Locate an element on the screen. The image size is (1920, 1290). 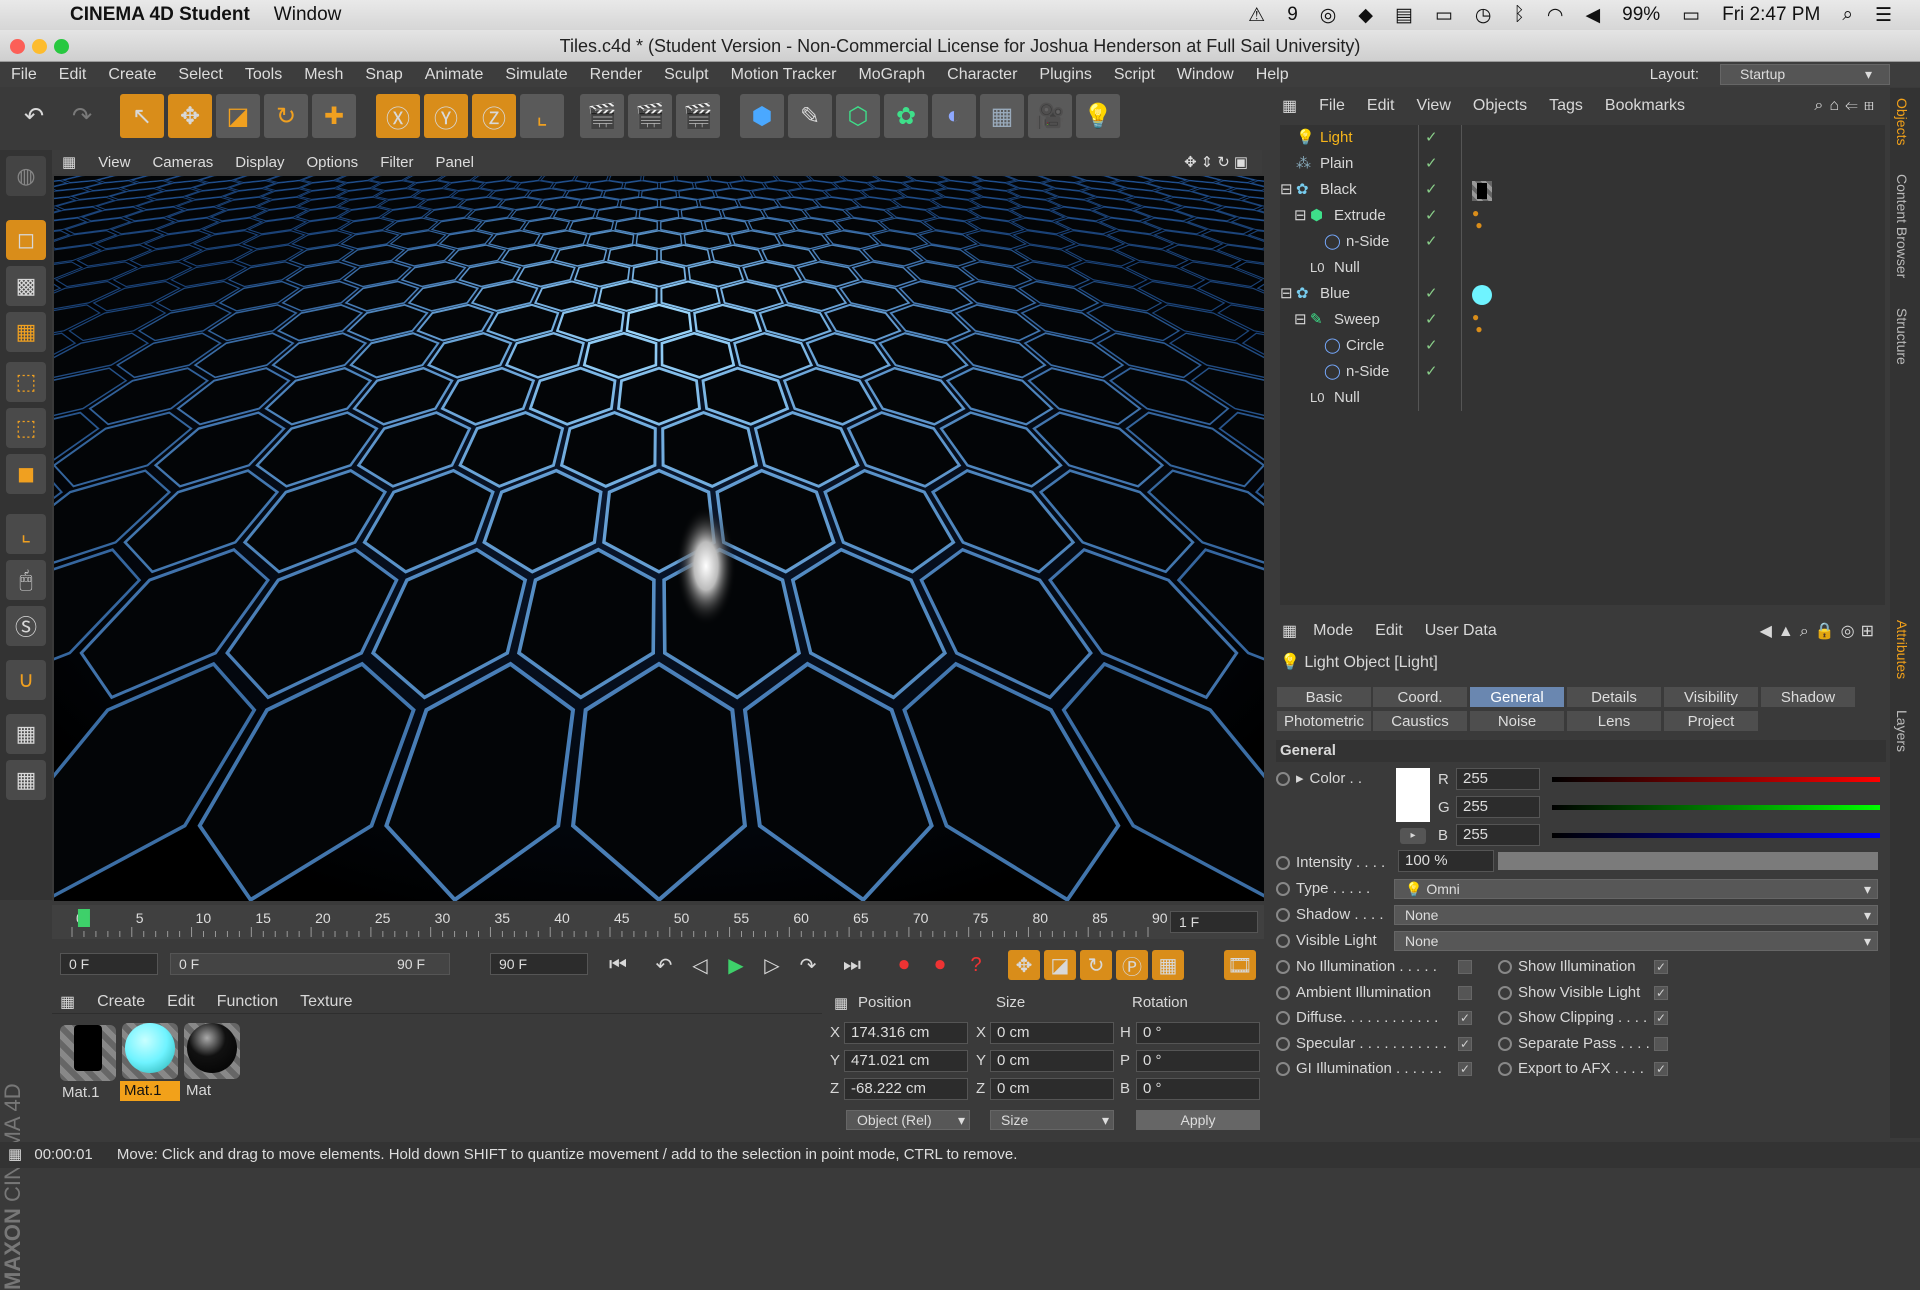
attribute-menu-edit: Edit is located at coordinates (1389, 631).